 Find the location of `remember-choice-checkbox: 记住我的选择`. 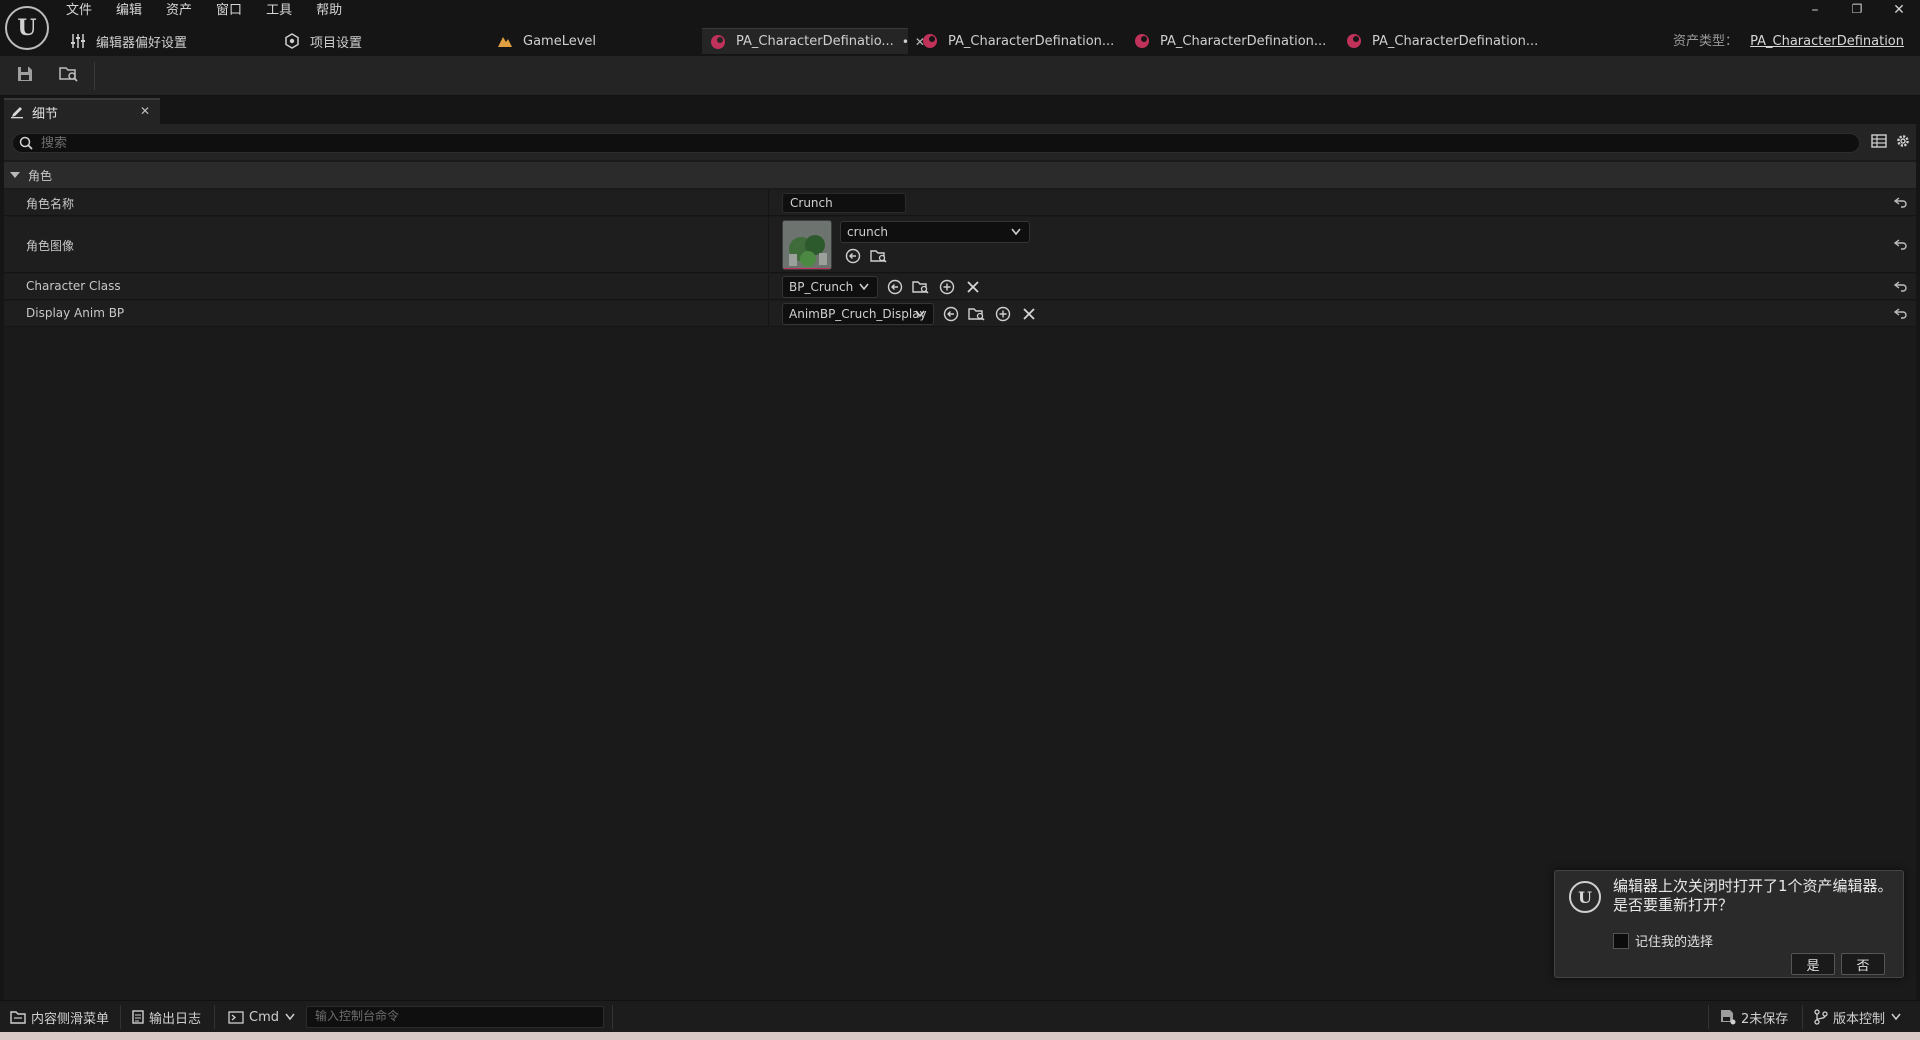

remember-choice-checkbox: 记住我的选择 is located at coordinates (1663, 940).